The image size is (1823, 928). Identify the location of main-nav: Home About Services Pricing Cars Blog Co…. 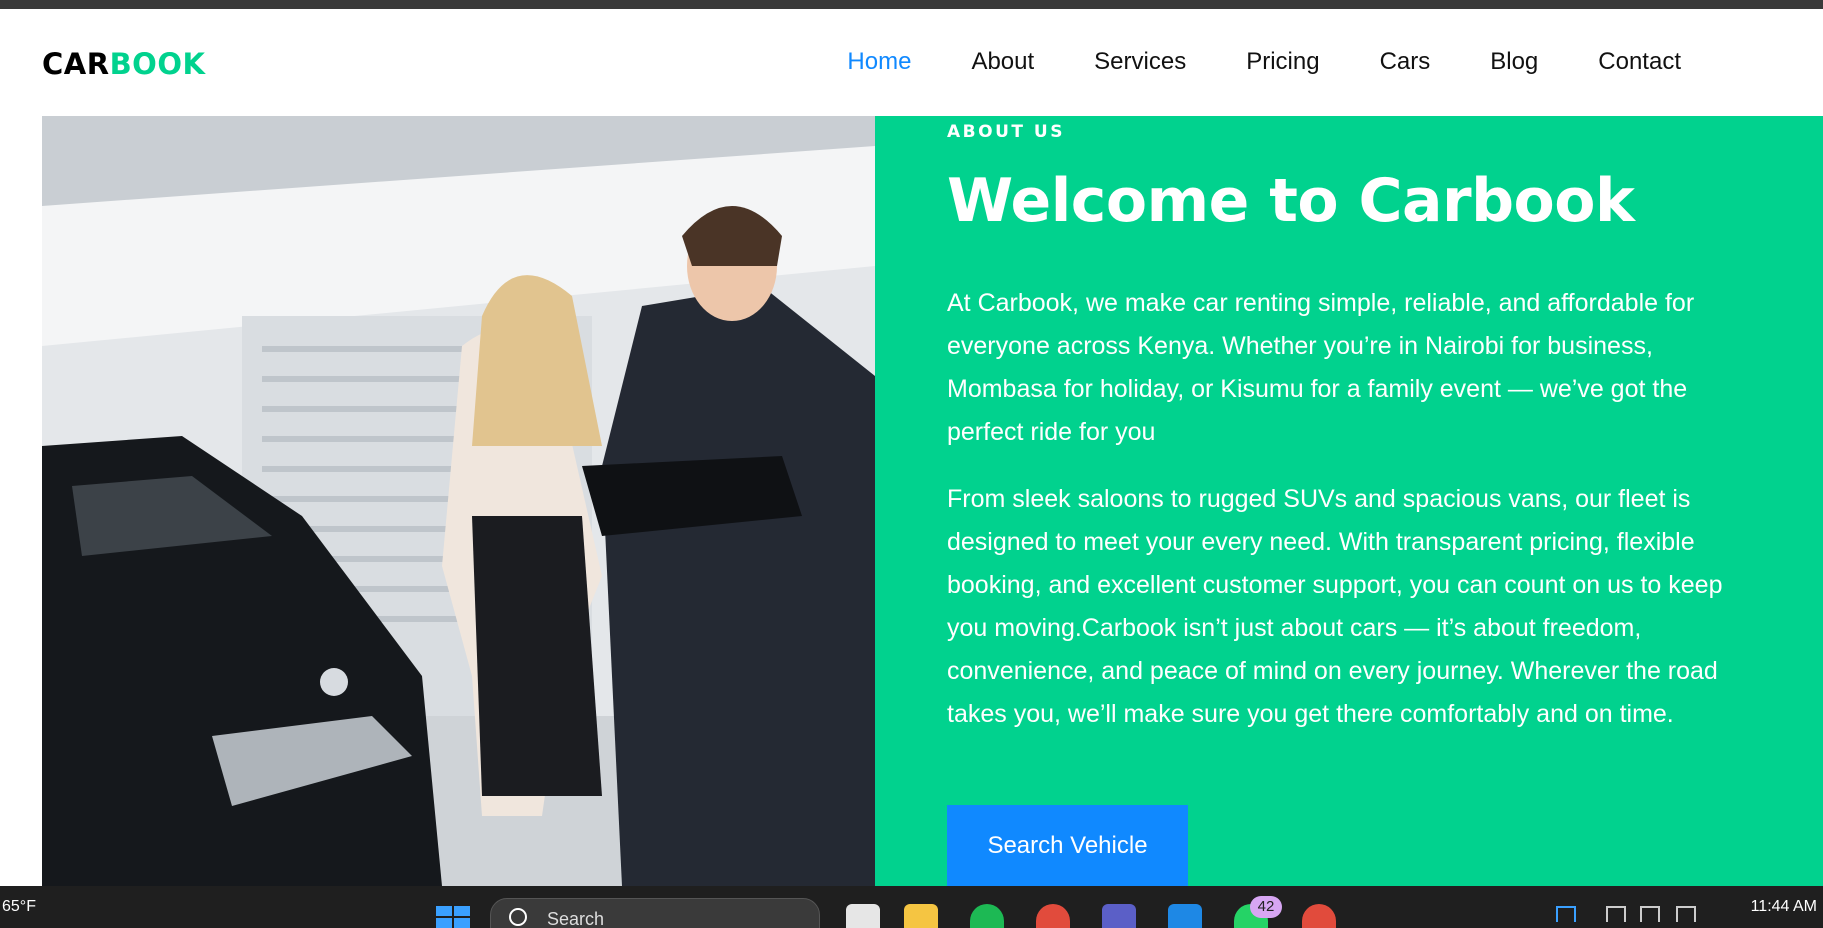
(1234, 62).